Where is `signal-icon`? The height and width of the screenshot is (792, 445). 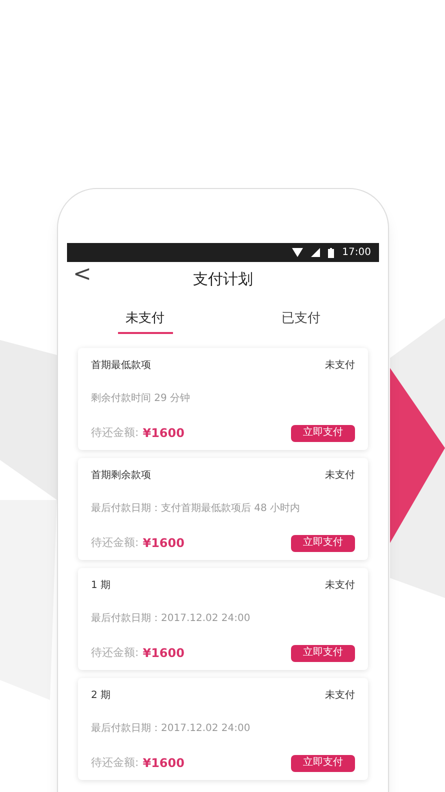
signal-icon is located at coordinates (315, 252).